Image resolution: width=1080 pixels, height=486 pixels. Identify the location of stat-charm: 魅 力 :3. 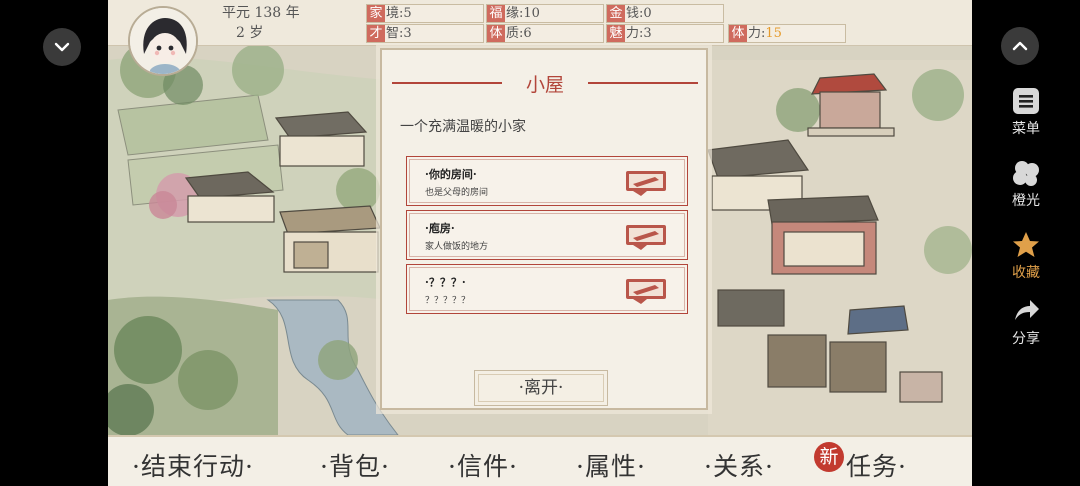
(665, 33).